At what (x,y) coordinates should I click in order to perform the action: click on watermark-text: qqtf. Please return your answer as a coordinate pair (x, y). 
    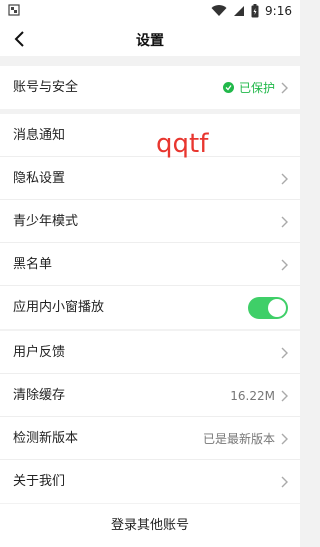
    Looking at the image, I should click on (182, 144).